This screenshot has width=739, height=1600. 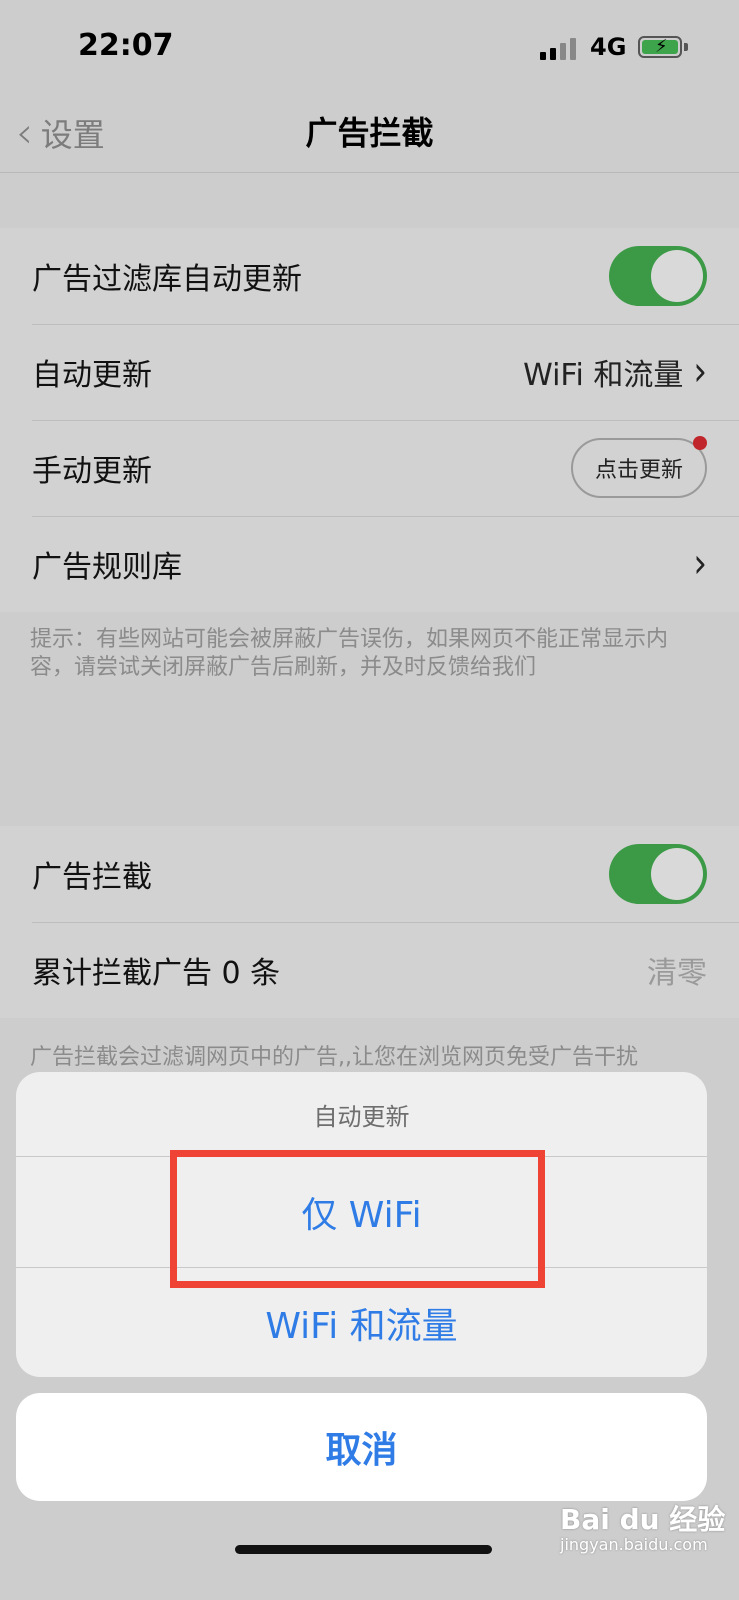 What do you see at coordinates (156, 973) in the screenshot?
I see `blocked-count-label: 累计拦截广告 0 条` at bounding box center [156, 973].